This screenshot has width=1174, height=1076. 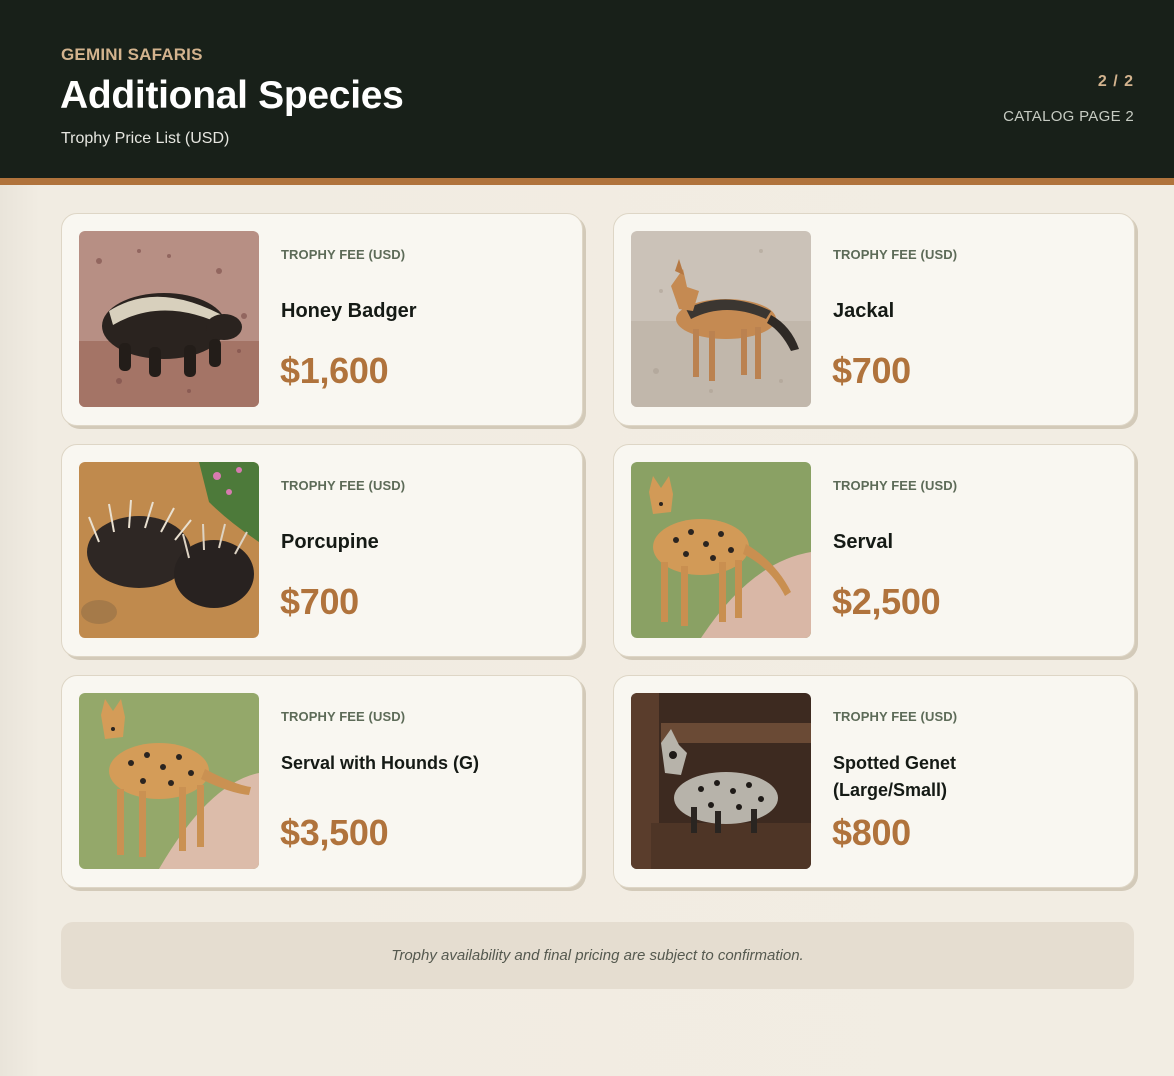 What do you see at coordinates (721, 781) in the screenshot?
I see `spotted-genet-photo` at bounding box center [721, 781].